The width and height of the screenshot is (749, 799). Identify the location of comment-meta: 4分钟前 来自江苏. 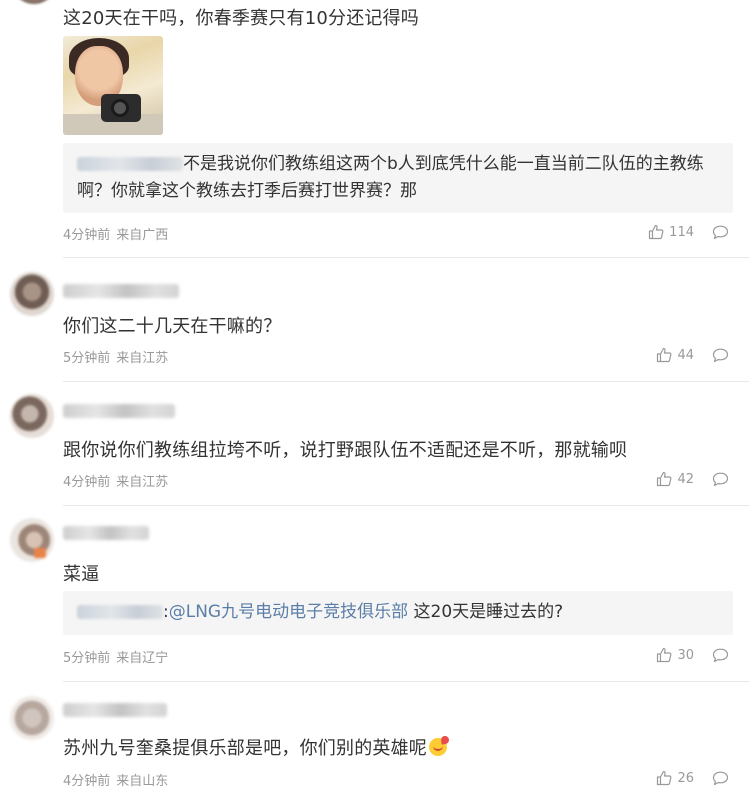
(118, 480).